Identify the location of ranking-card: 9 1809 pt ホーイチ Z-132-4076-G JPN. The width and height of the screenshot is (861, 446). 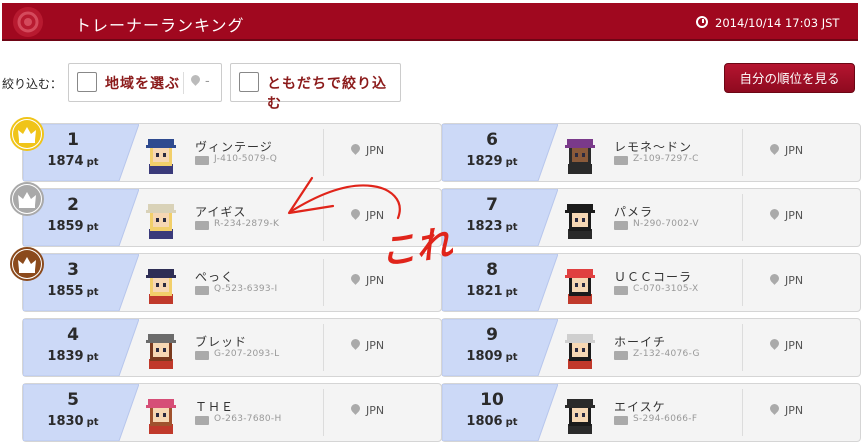
(651, 347).